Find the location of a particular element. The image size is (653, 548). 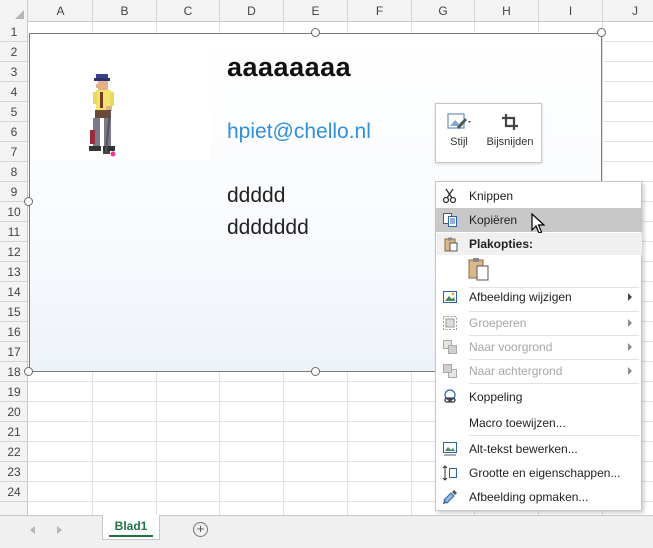

row-header: 13 is located at coordinates (14, 272).